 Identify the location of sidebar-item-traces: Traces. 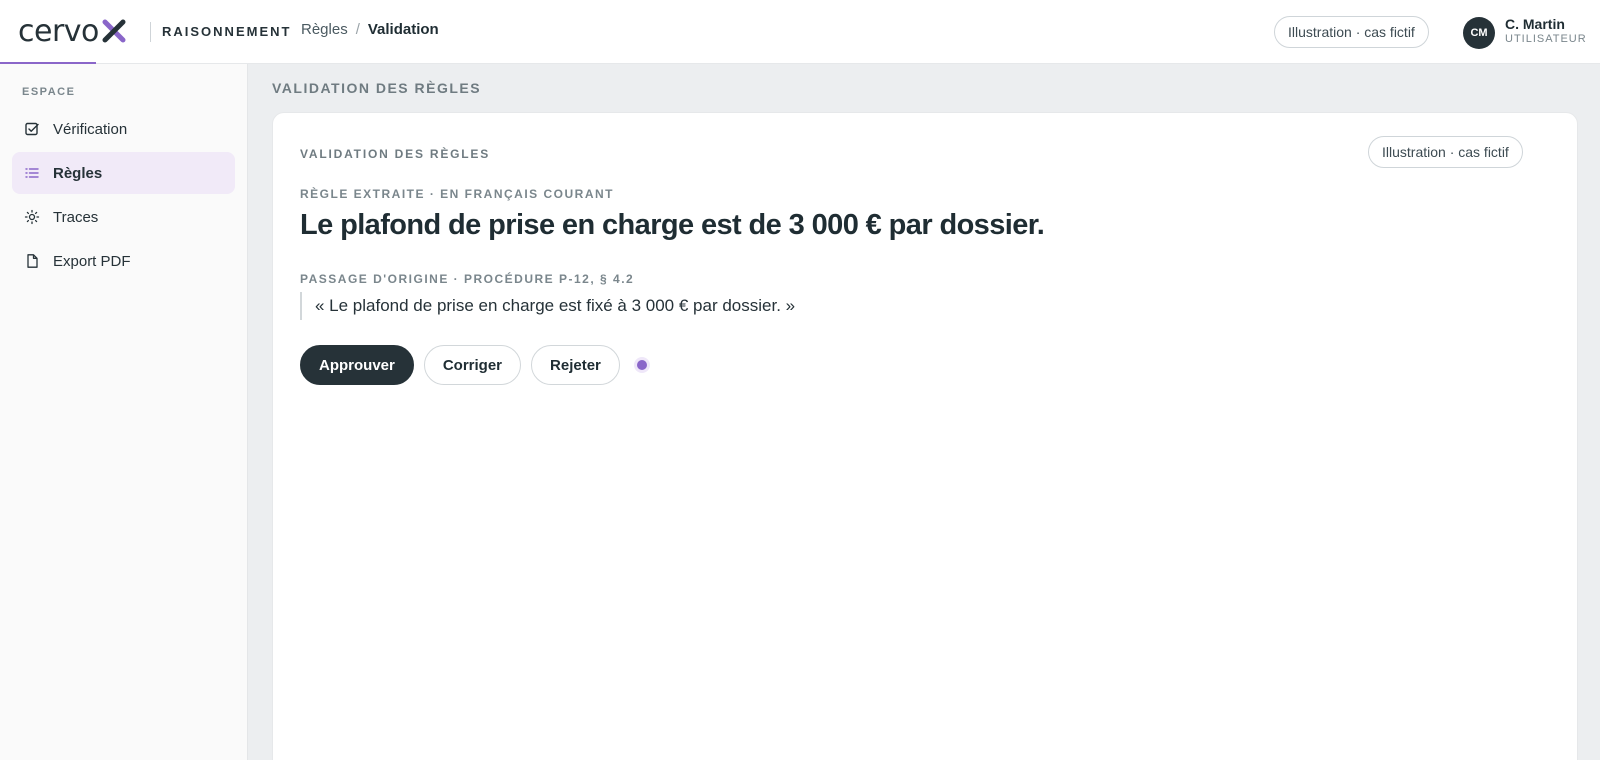
(123, 217).